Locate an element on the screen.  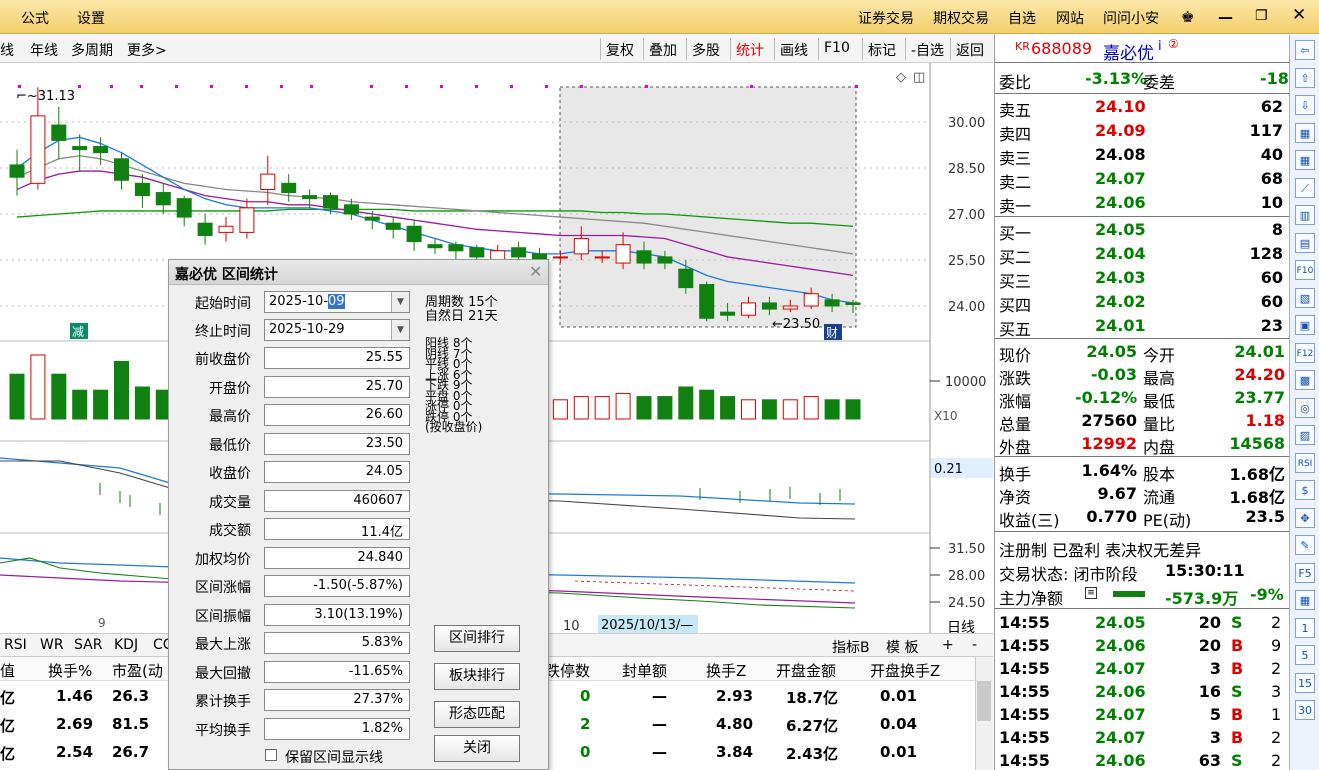
btn-remove-watch: -自选 is located at coordinates (927, 49).